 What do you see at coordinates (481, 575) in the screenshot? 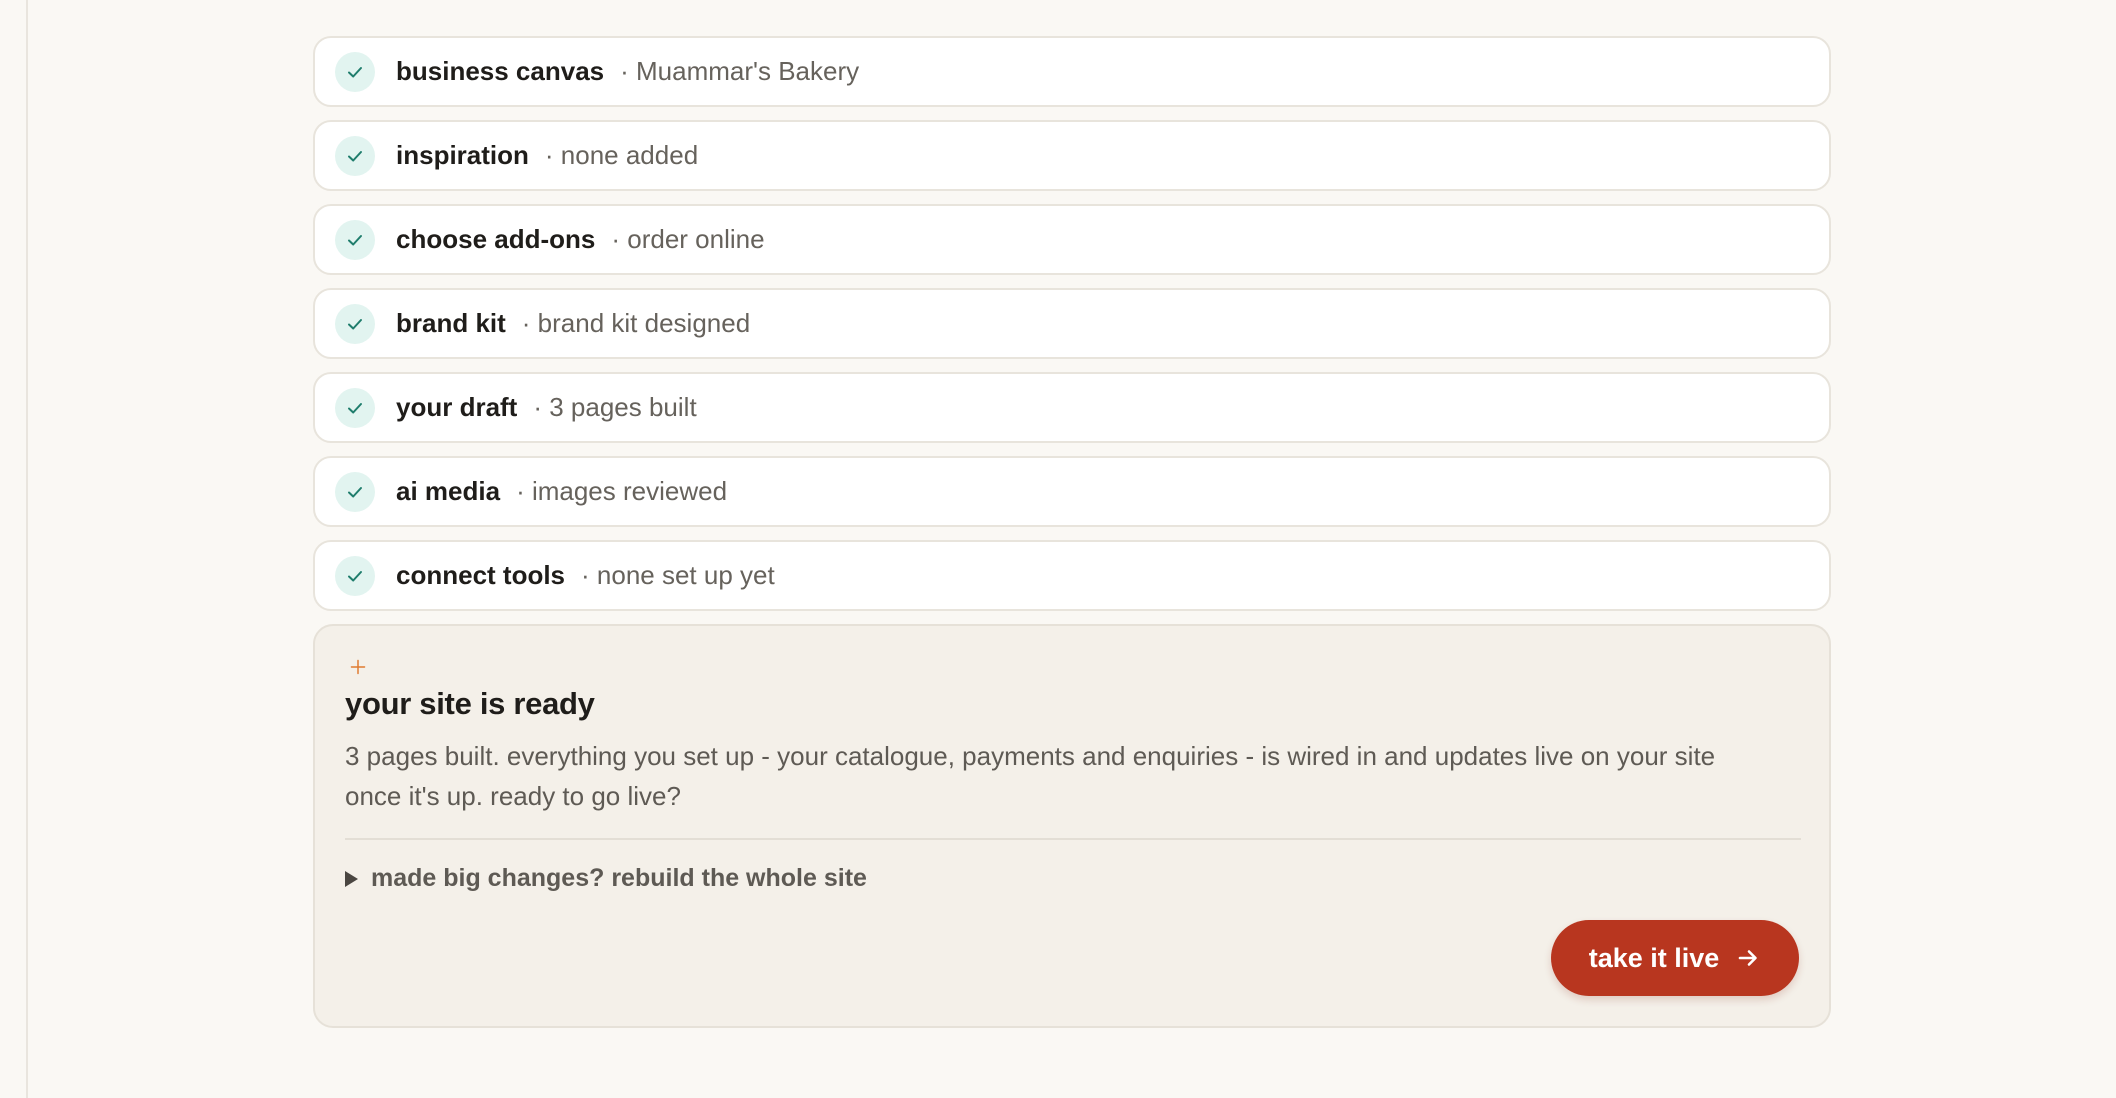
I see `step-title: connect tools` at bounding box center [481, 575].